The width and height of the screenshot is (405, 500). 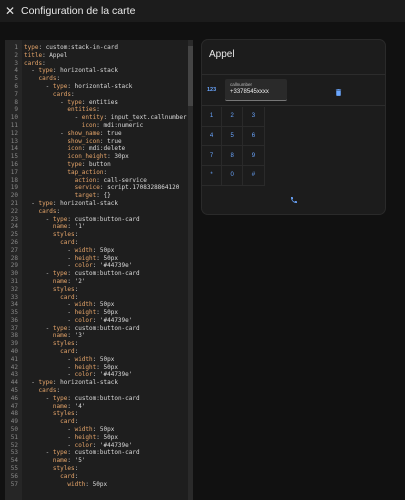 What do you see at coordinates (254, 136) in the screenshot?
I see `keypad-key: 6` at bounding box center [254, 136].